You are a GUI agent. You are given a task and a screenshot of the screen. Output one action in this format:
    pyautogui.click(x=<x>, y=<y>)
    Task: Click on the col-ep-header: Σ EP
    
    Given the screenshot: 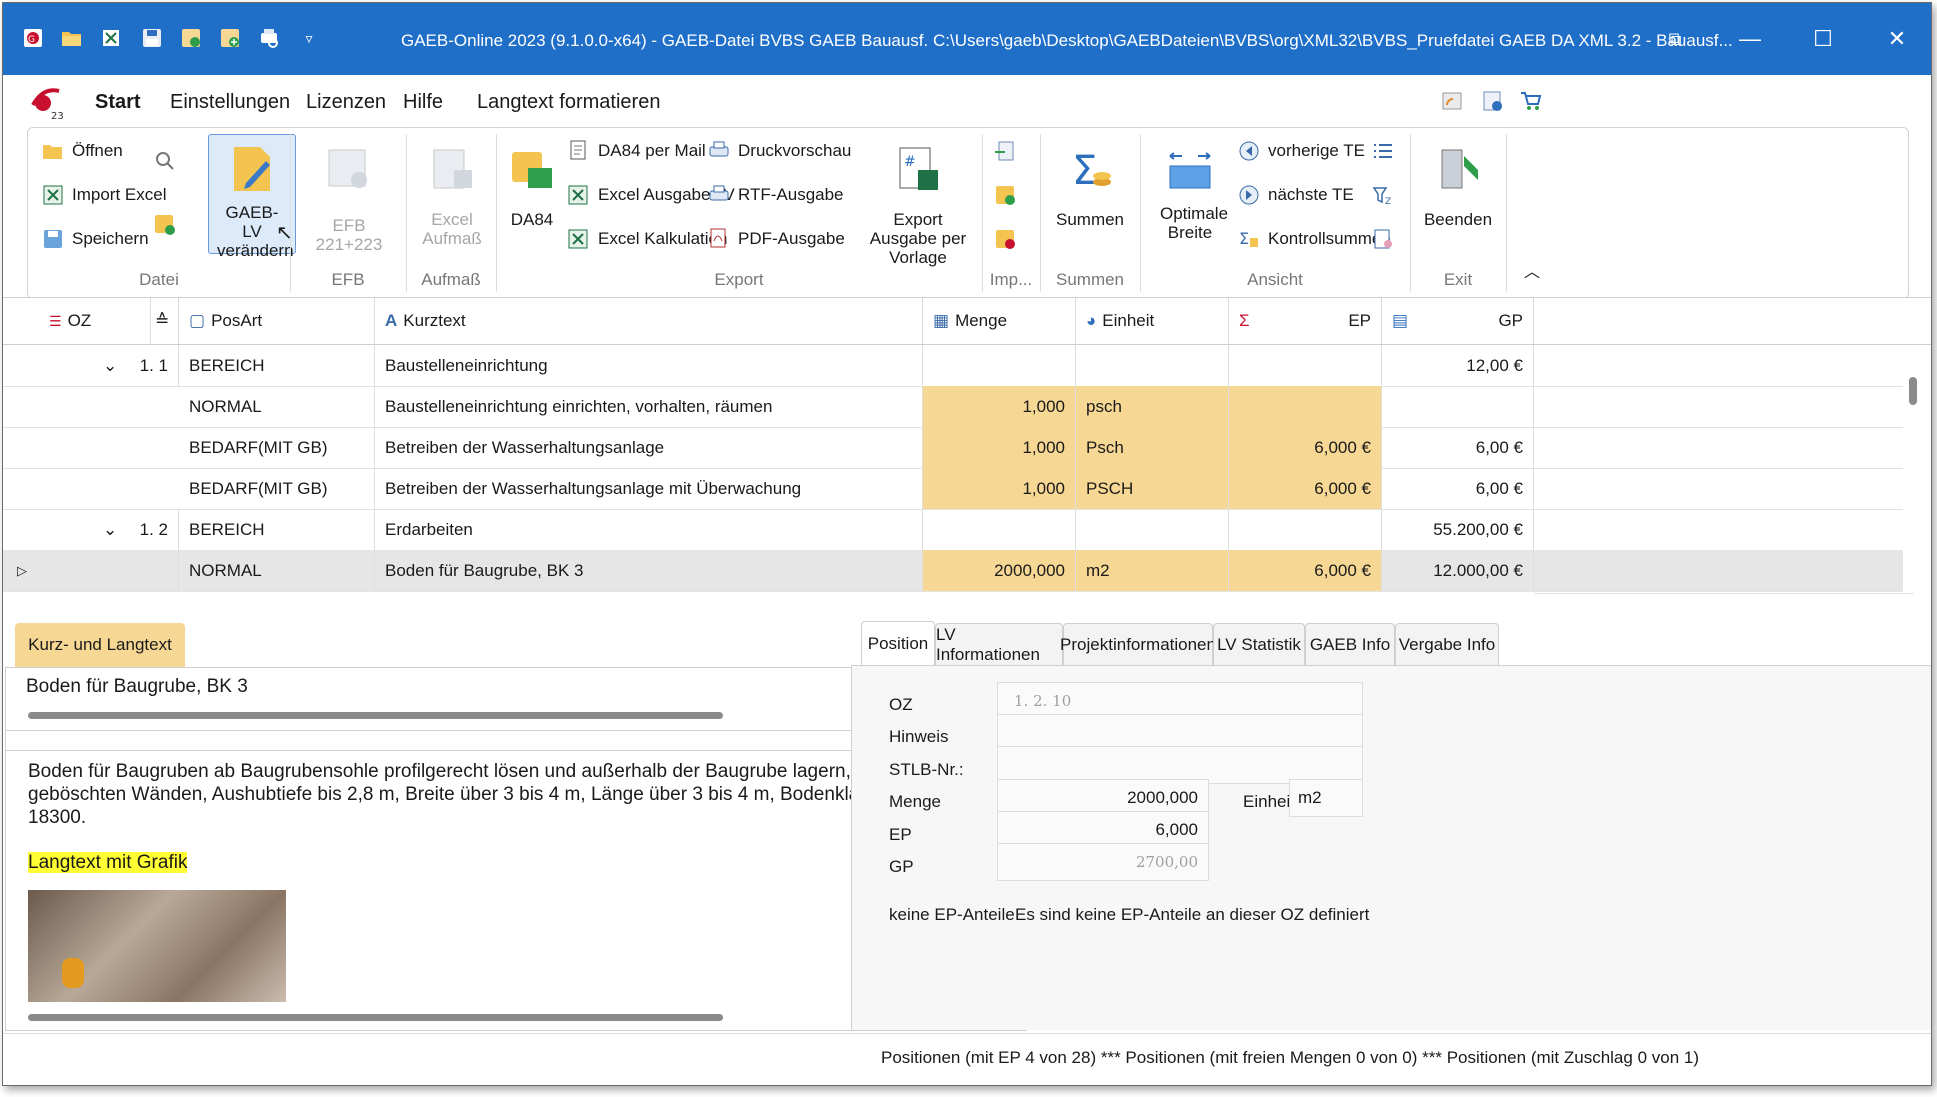 What is the action you would take?
    pyautogui.click(x=1305, y=321)
    